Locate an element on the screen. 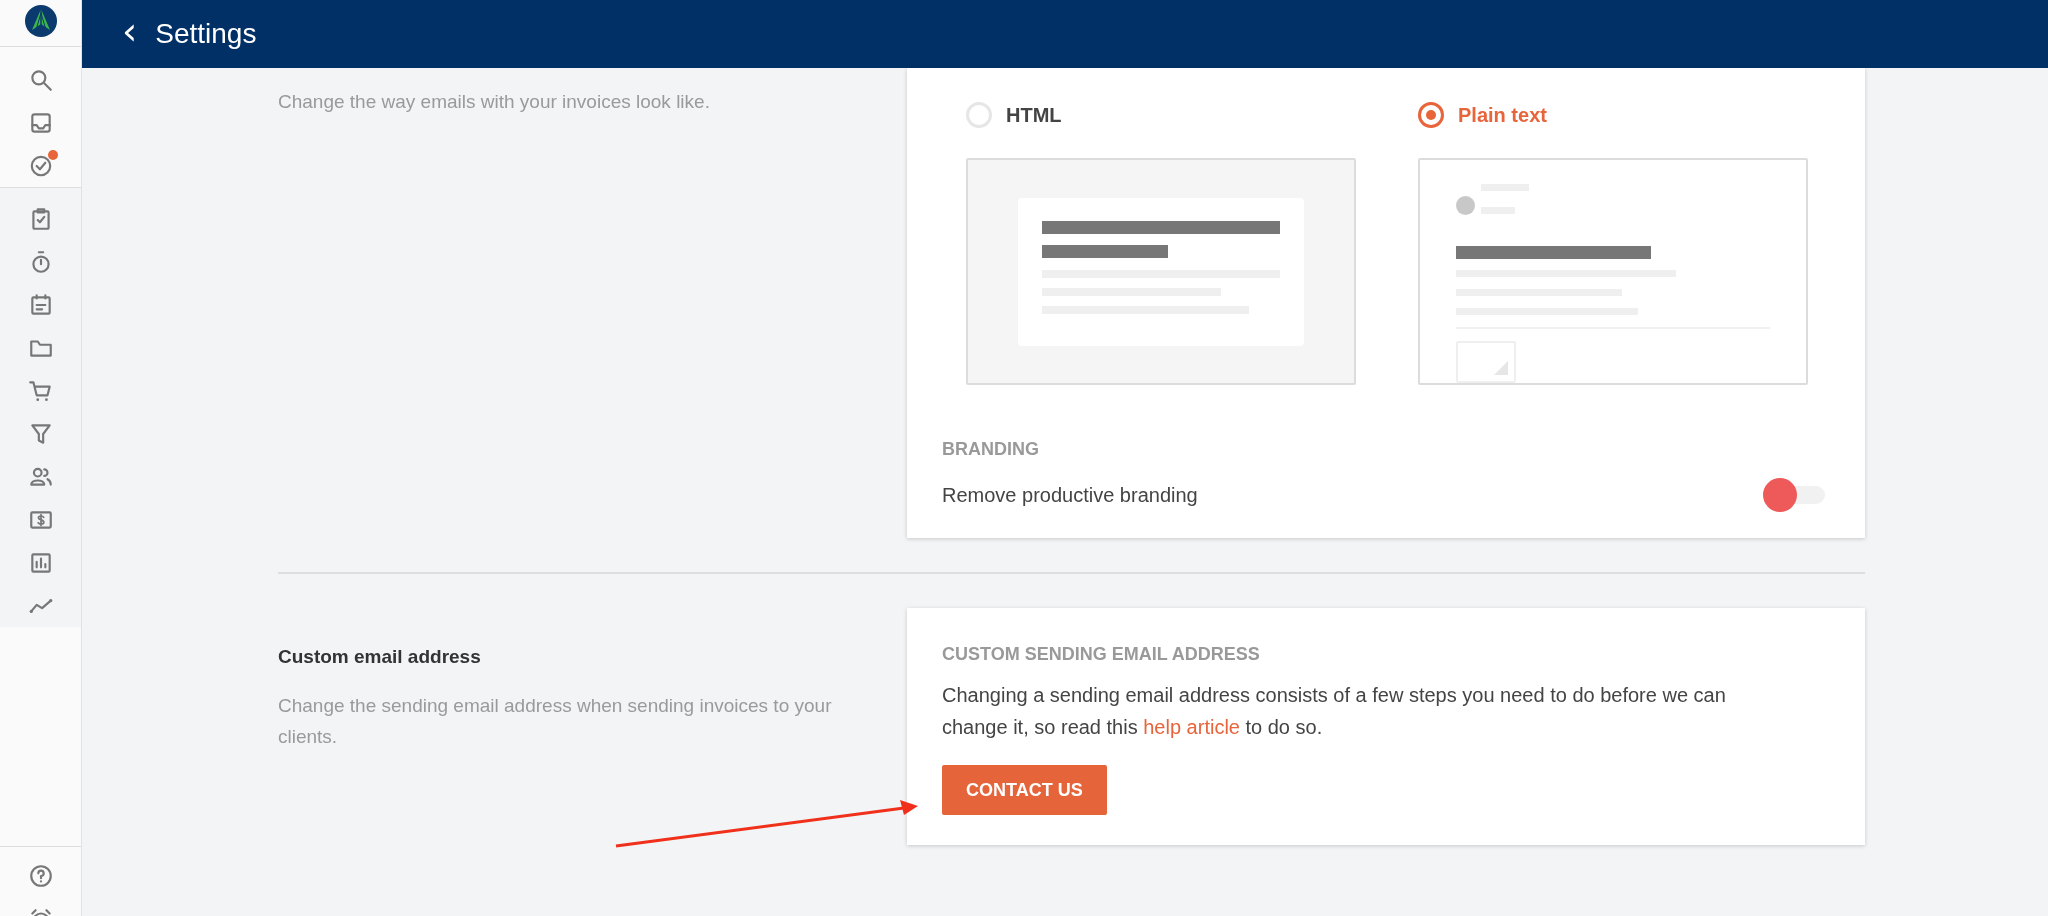 Image resolution: width=2048 pixels, height=916 pixels. format-option: Plain text is located at coordinates (1482, 115).